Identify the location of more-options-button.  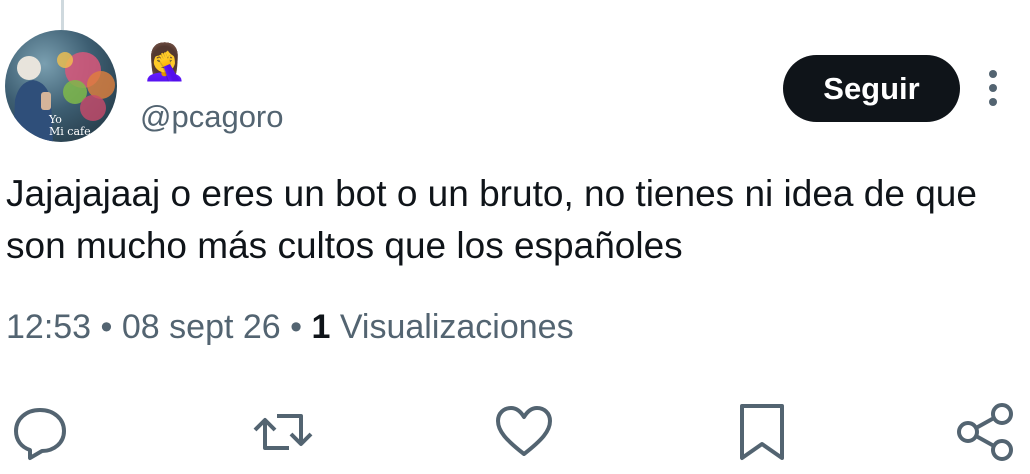
(993, 88).